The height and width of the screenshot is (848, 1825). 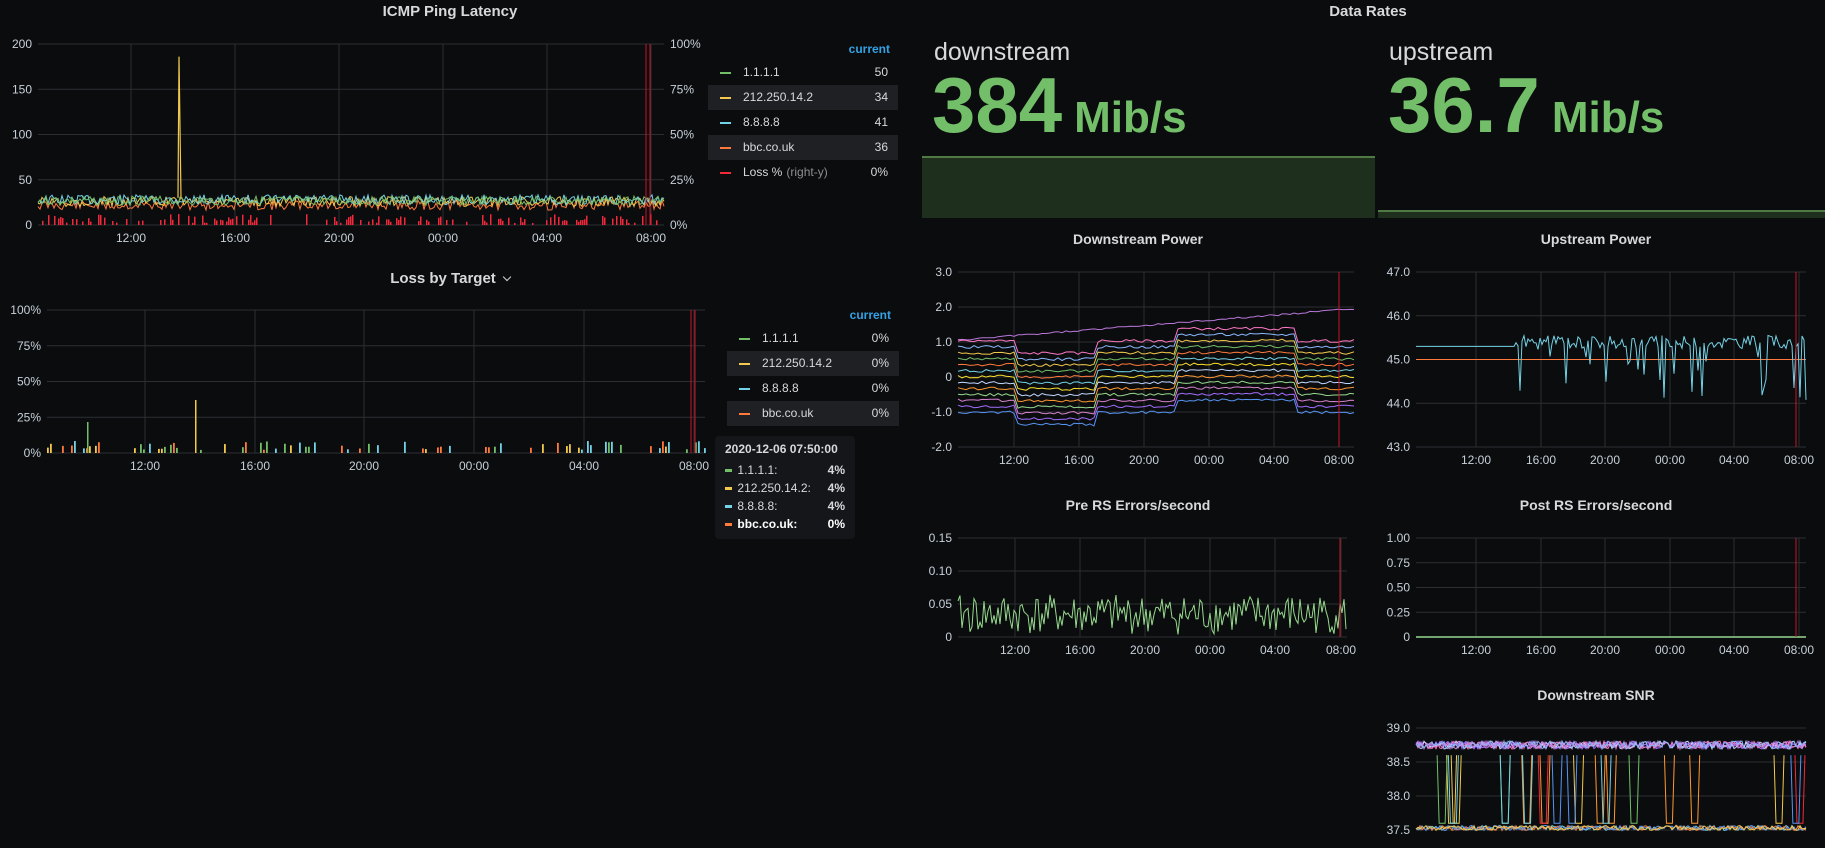 What do you see at coordinates (1399, 796) in the screenshot?
I see `y-tick-label: 38.0` at bounding box center [1399, 796].